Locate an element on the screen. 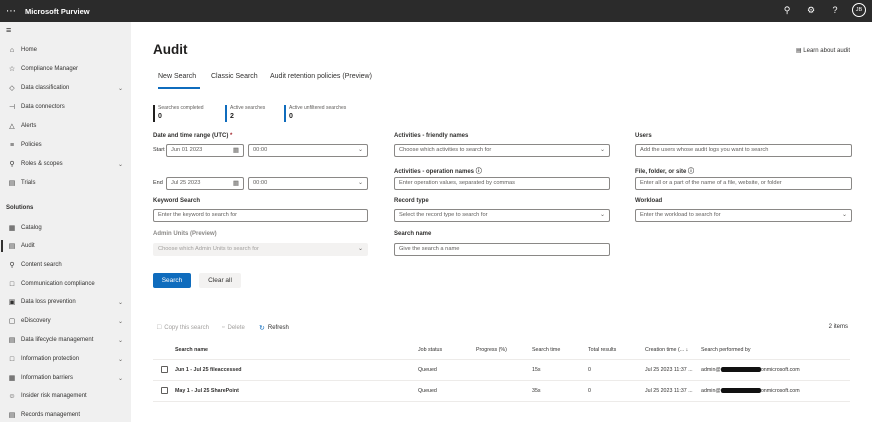 The image size is (872, 423). sidebar-item-records-management: ▤ Records management is located at coordinates (65, 415).